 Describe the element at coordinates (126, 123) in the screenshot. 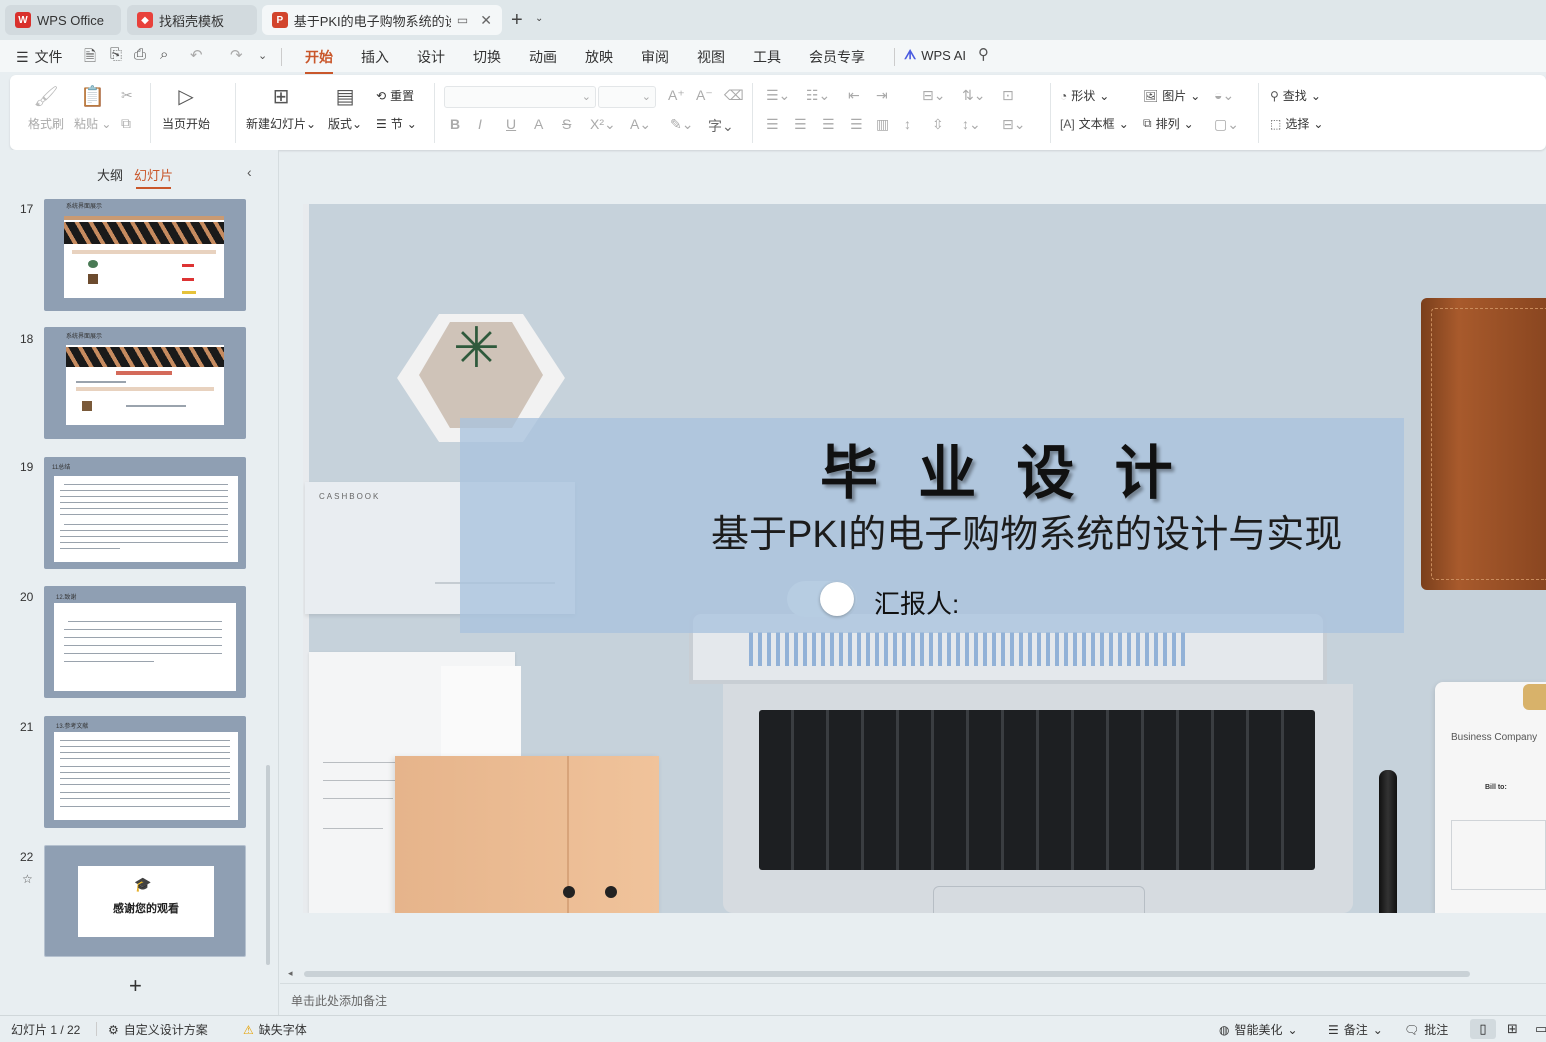

I see `copy-icon: ⧉` at that location.